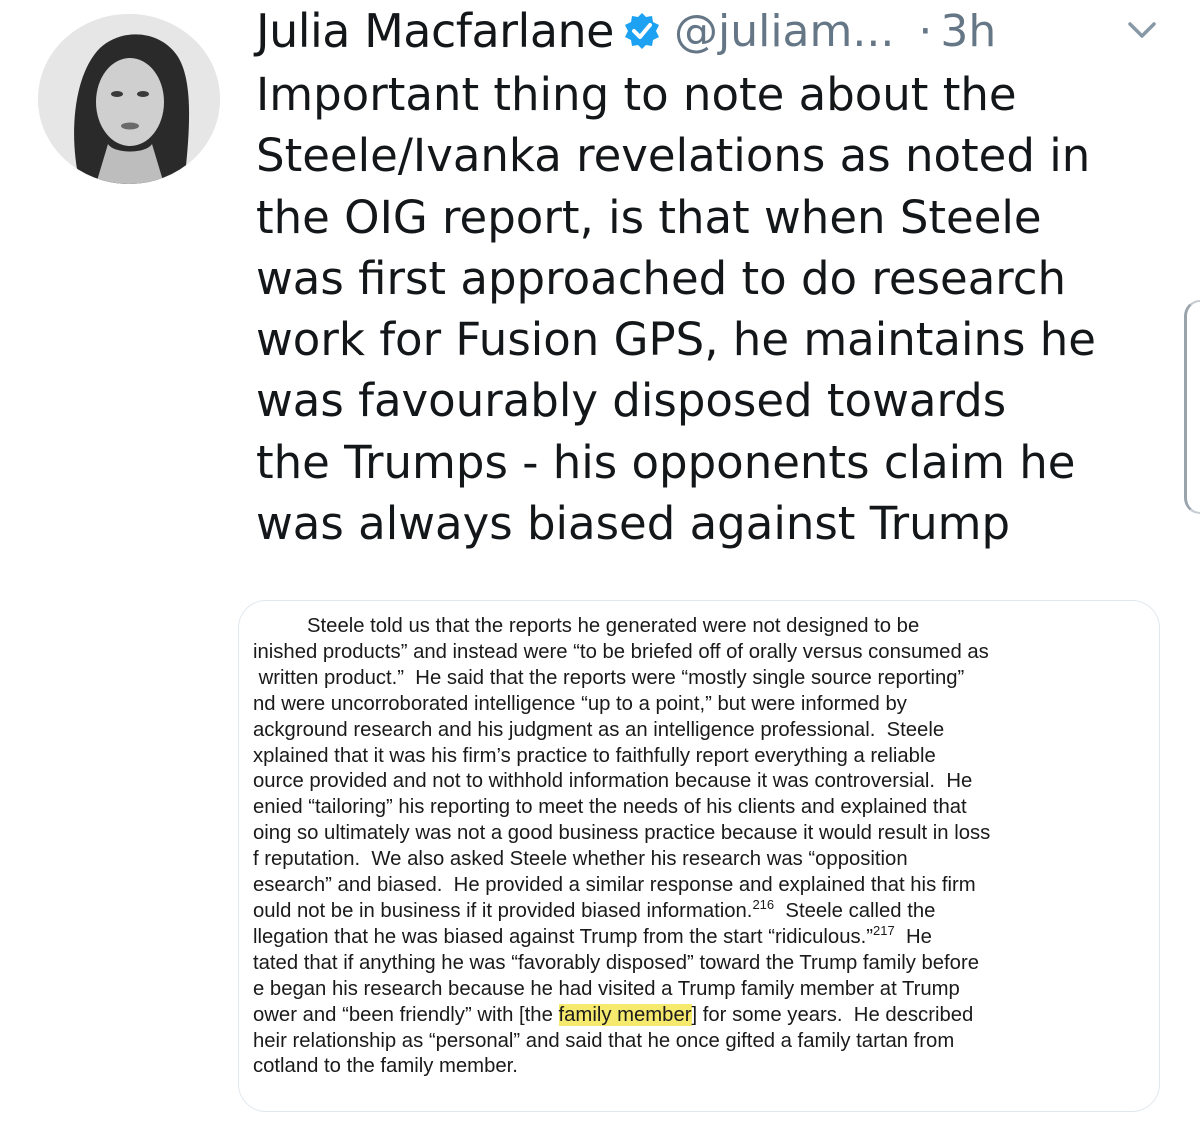  I want to click on avatar, so click(129, 99).